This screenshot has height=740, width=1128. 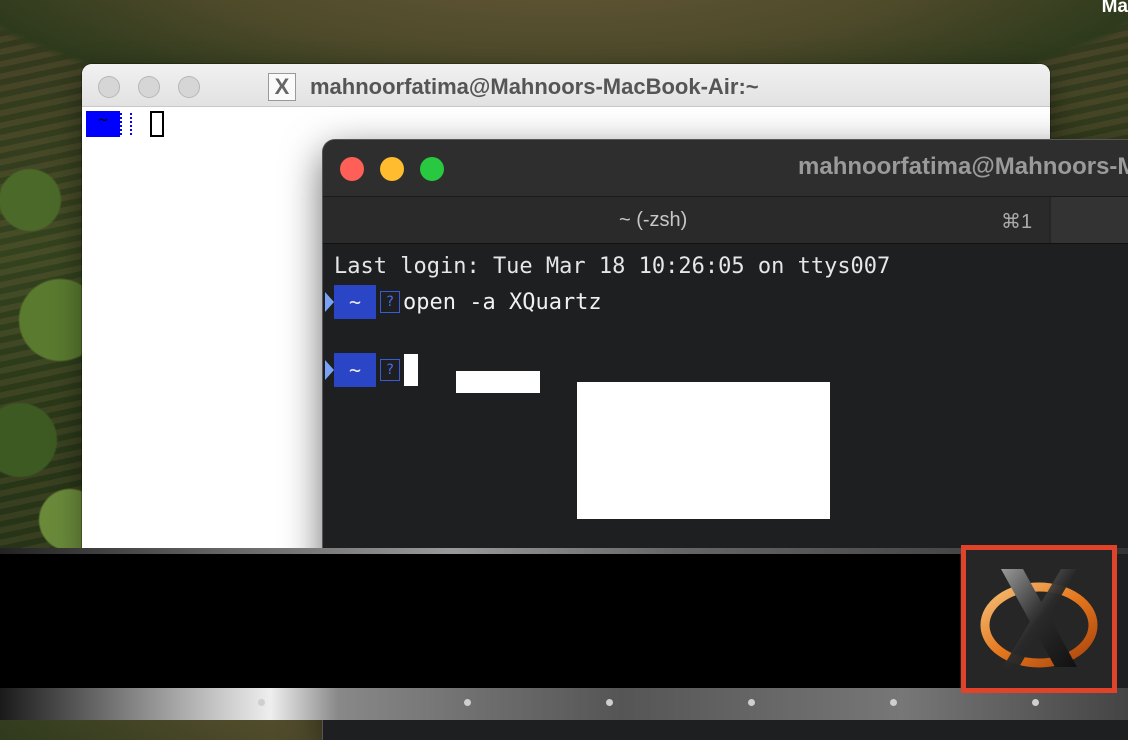 What do you see at coordinates (725, 168) in the screenshot?
I see `terminal-title-bar: mahnoorfatima@Mahnoors-MacBook-Air:~` at bounding box center [725, 168].